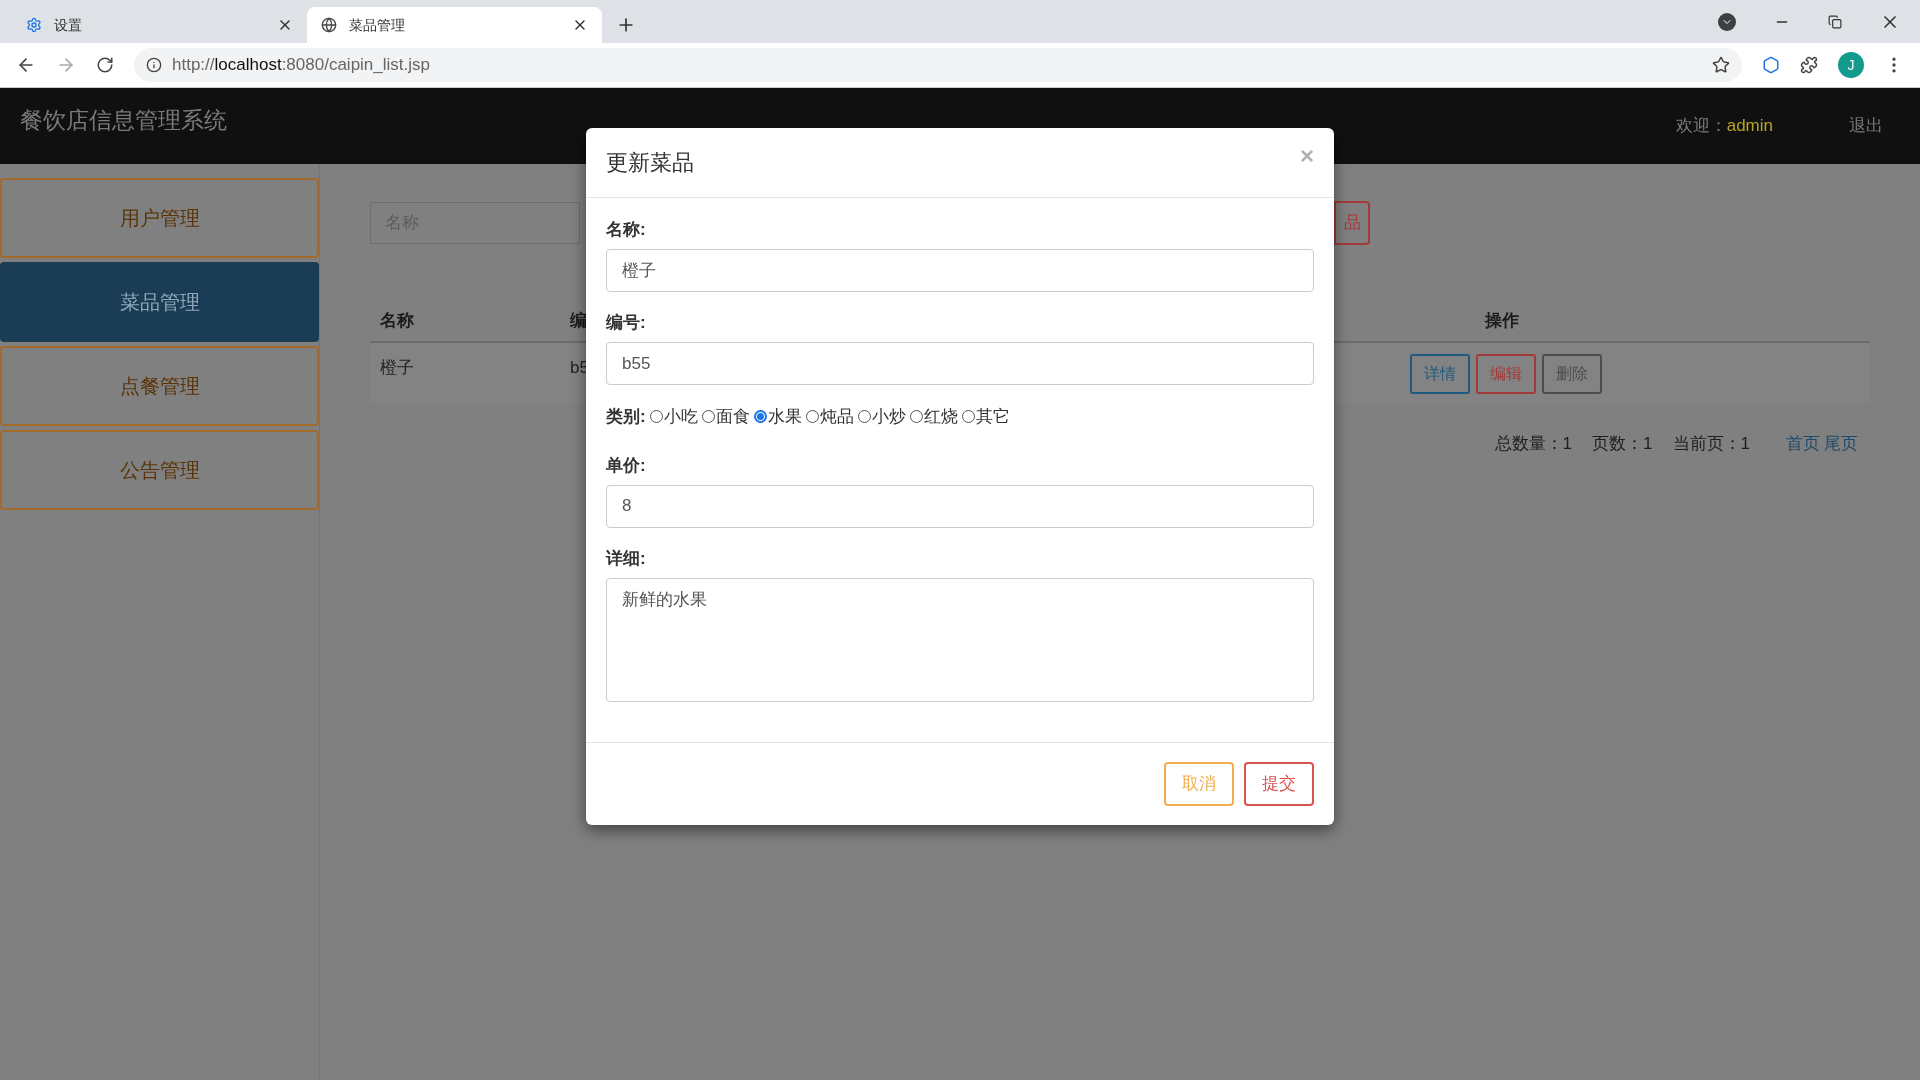  I want to click on field-label: 名称:, so click(626, 230).